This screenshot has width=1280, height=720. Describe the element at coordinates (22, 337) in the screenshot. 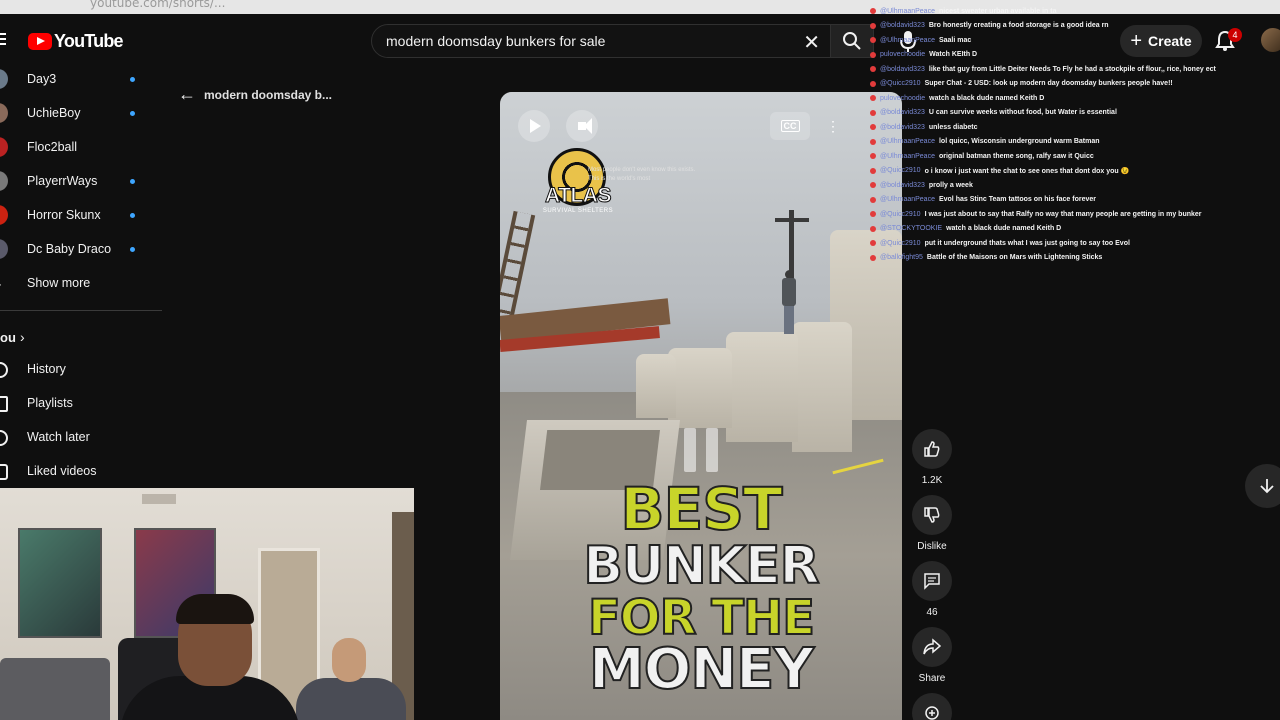

I see `chevron-right-icon: ›` at that location.